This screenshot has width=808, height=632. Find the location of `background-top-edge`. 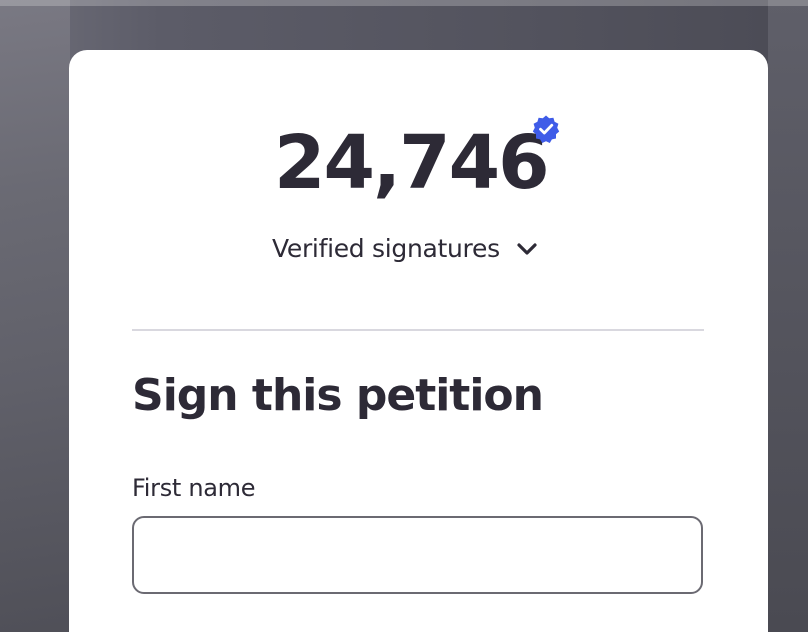

background-top-edge is located at coordinates (404, 3).